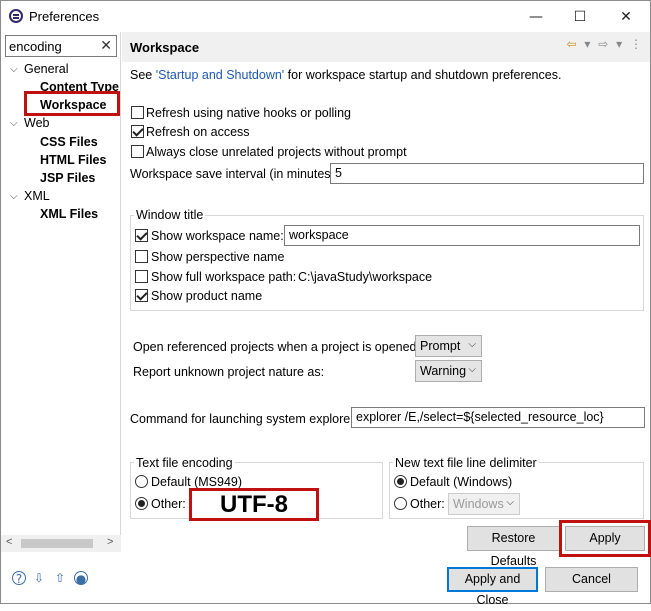  I want to click on tree-item-xml-files: XML Files, so click(69, 214).